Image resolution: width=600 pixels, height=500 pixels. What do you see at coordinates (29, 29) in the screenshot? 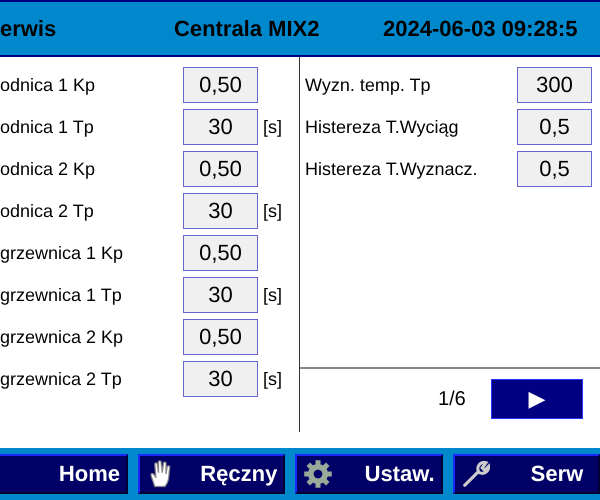
I see `screen-name: erwis` at bounding box center [29, 29].